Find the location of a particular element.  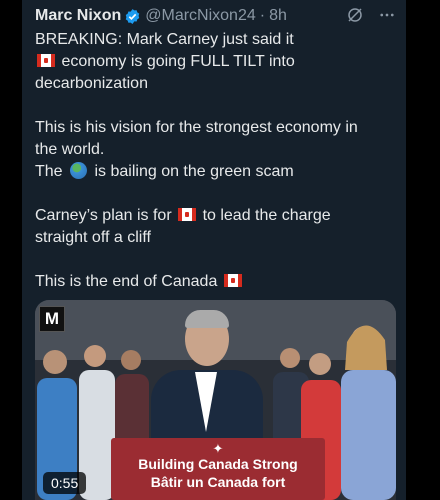

text-line: the world. is located at coordinates (70, 149).